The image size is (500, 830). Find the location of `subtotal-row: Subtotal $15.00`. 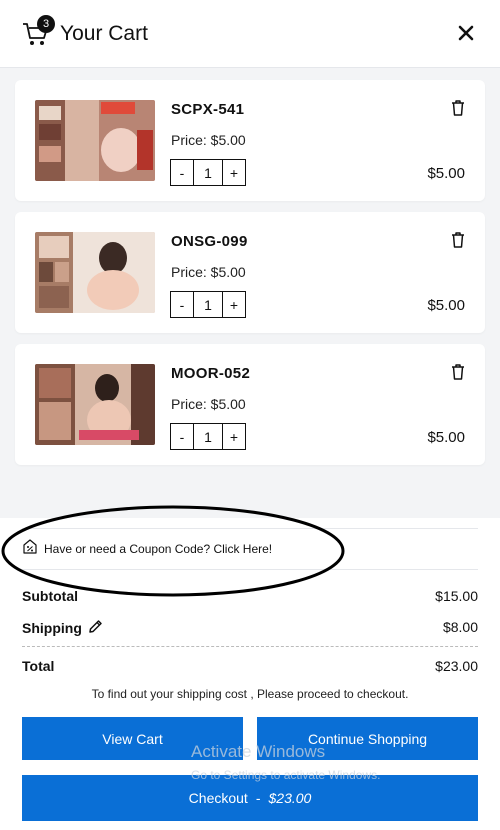

subtotal-row: Subtotal $15.00 is located at coordinates (250, 596).